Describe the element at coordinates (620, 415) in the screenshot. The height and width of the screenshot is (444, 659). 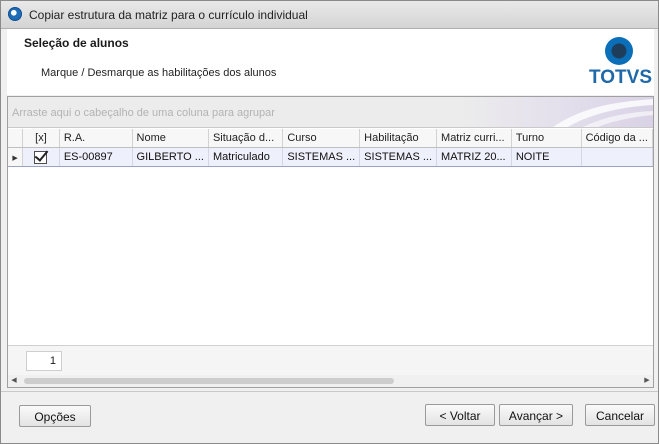
I see `cancel-button: Cancelar` at that location.